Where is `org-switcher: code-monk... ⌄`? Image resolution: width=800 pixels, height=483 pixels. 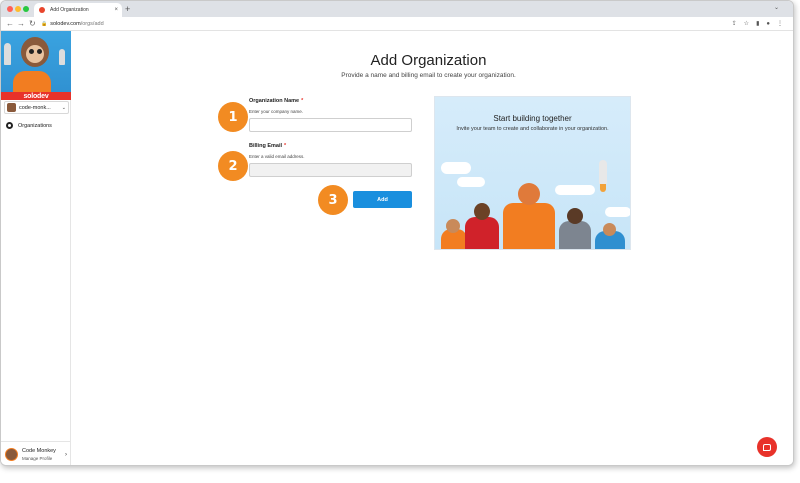 org-switcher: code-monk... ⌄ is located at coordinates (36, 107).